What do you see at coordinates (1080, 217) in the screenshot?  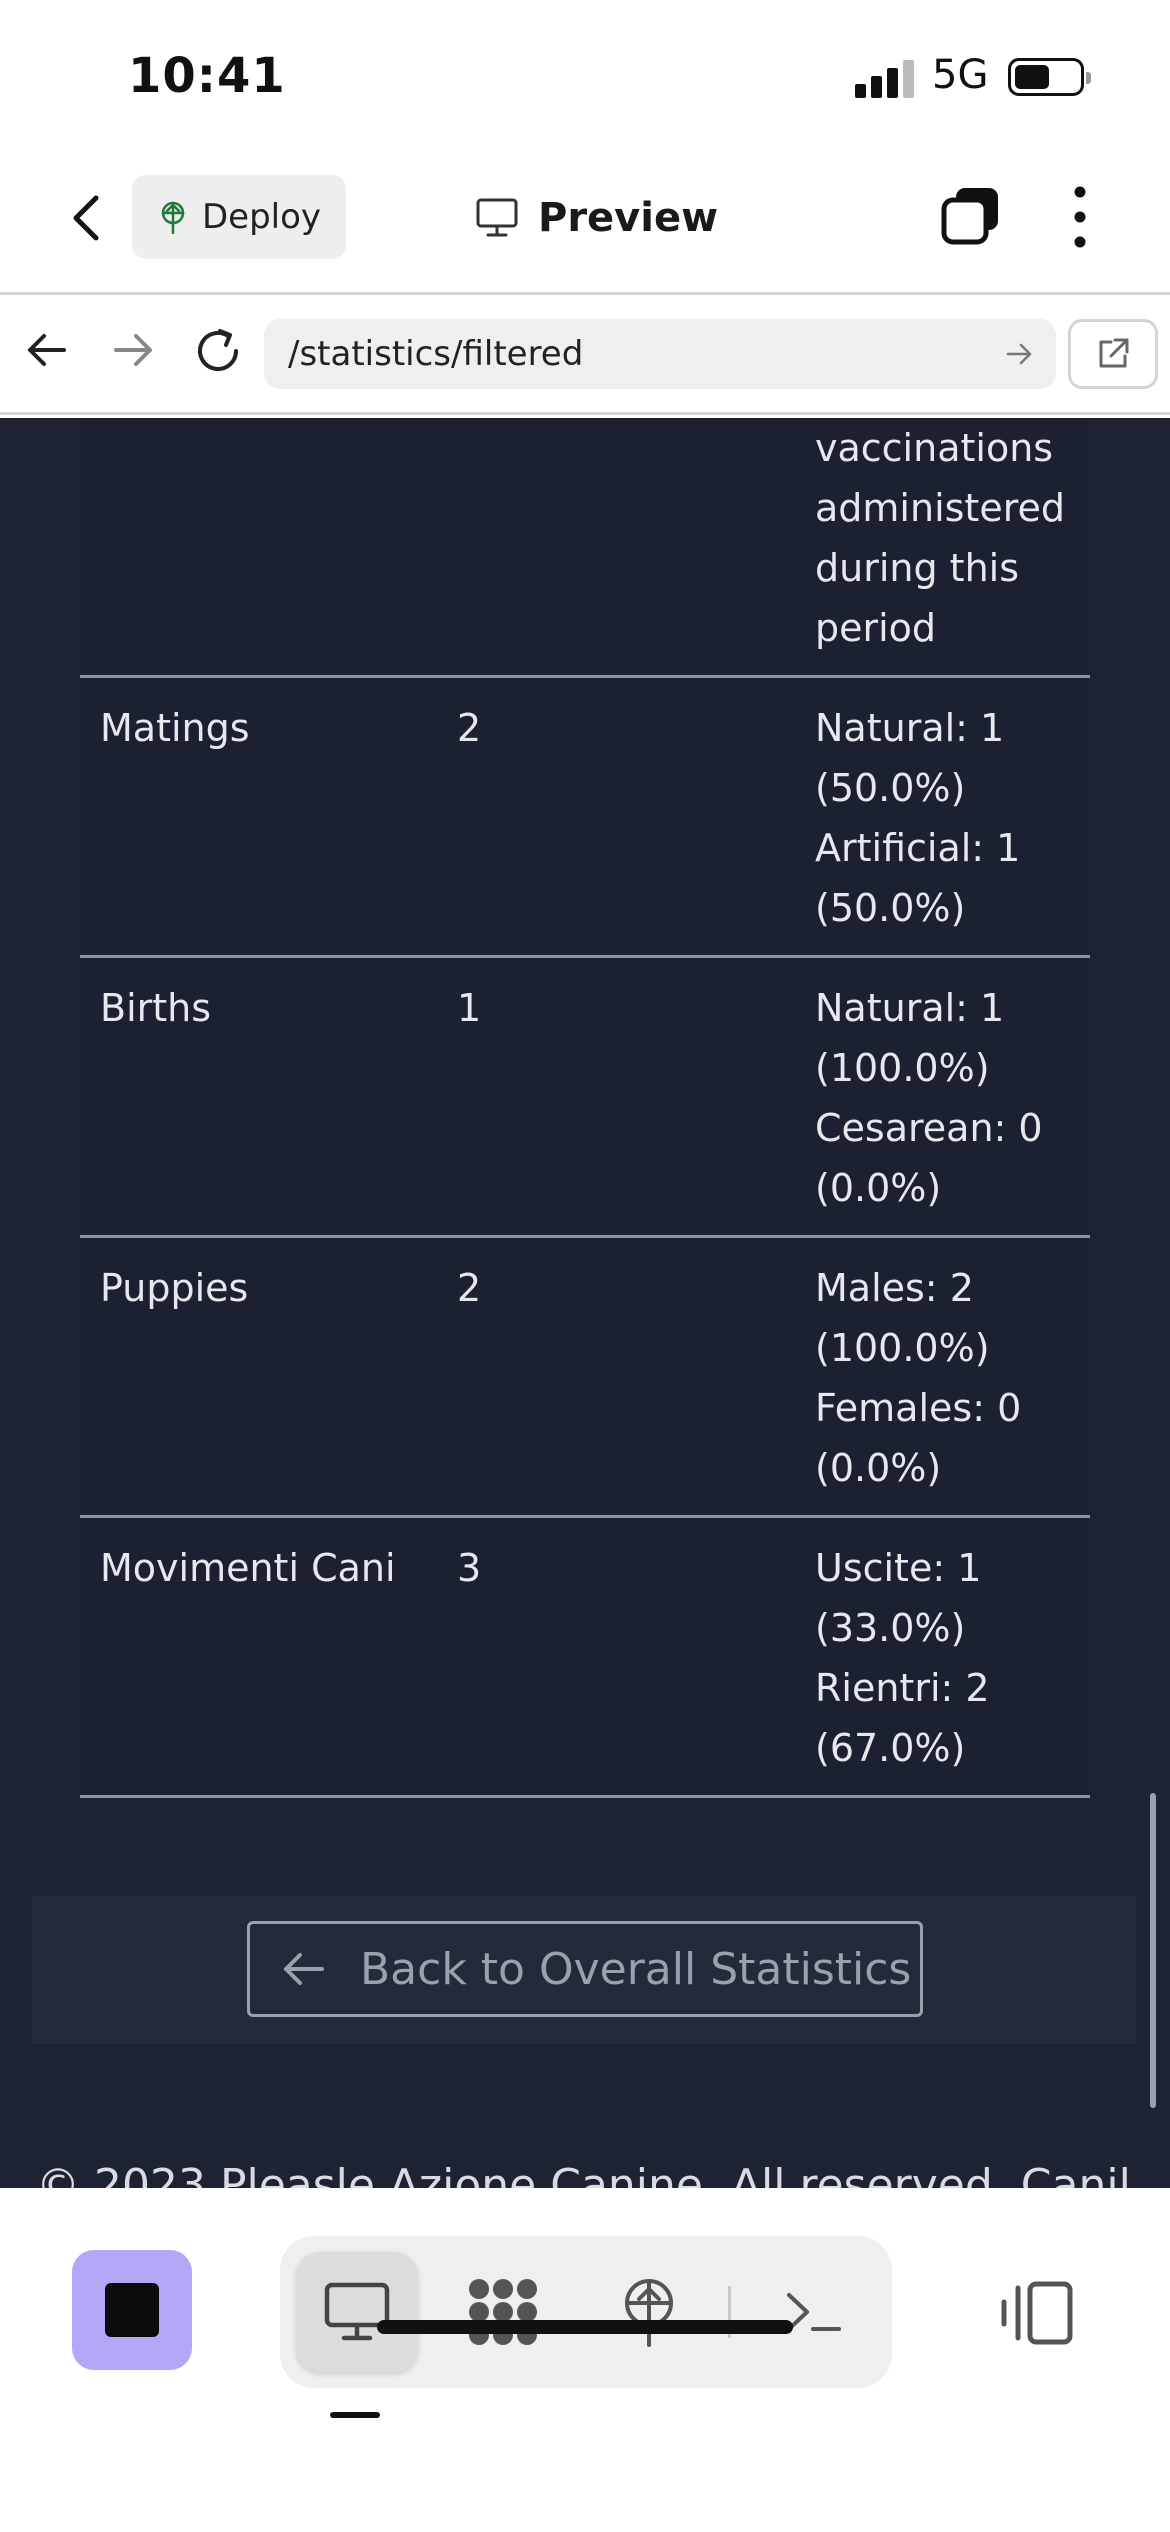 I see `more-vertical-icon` at bounding box center [1080, 217].